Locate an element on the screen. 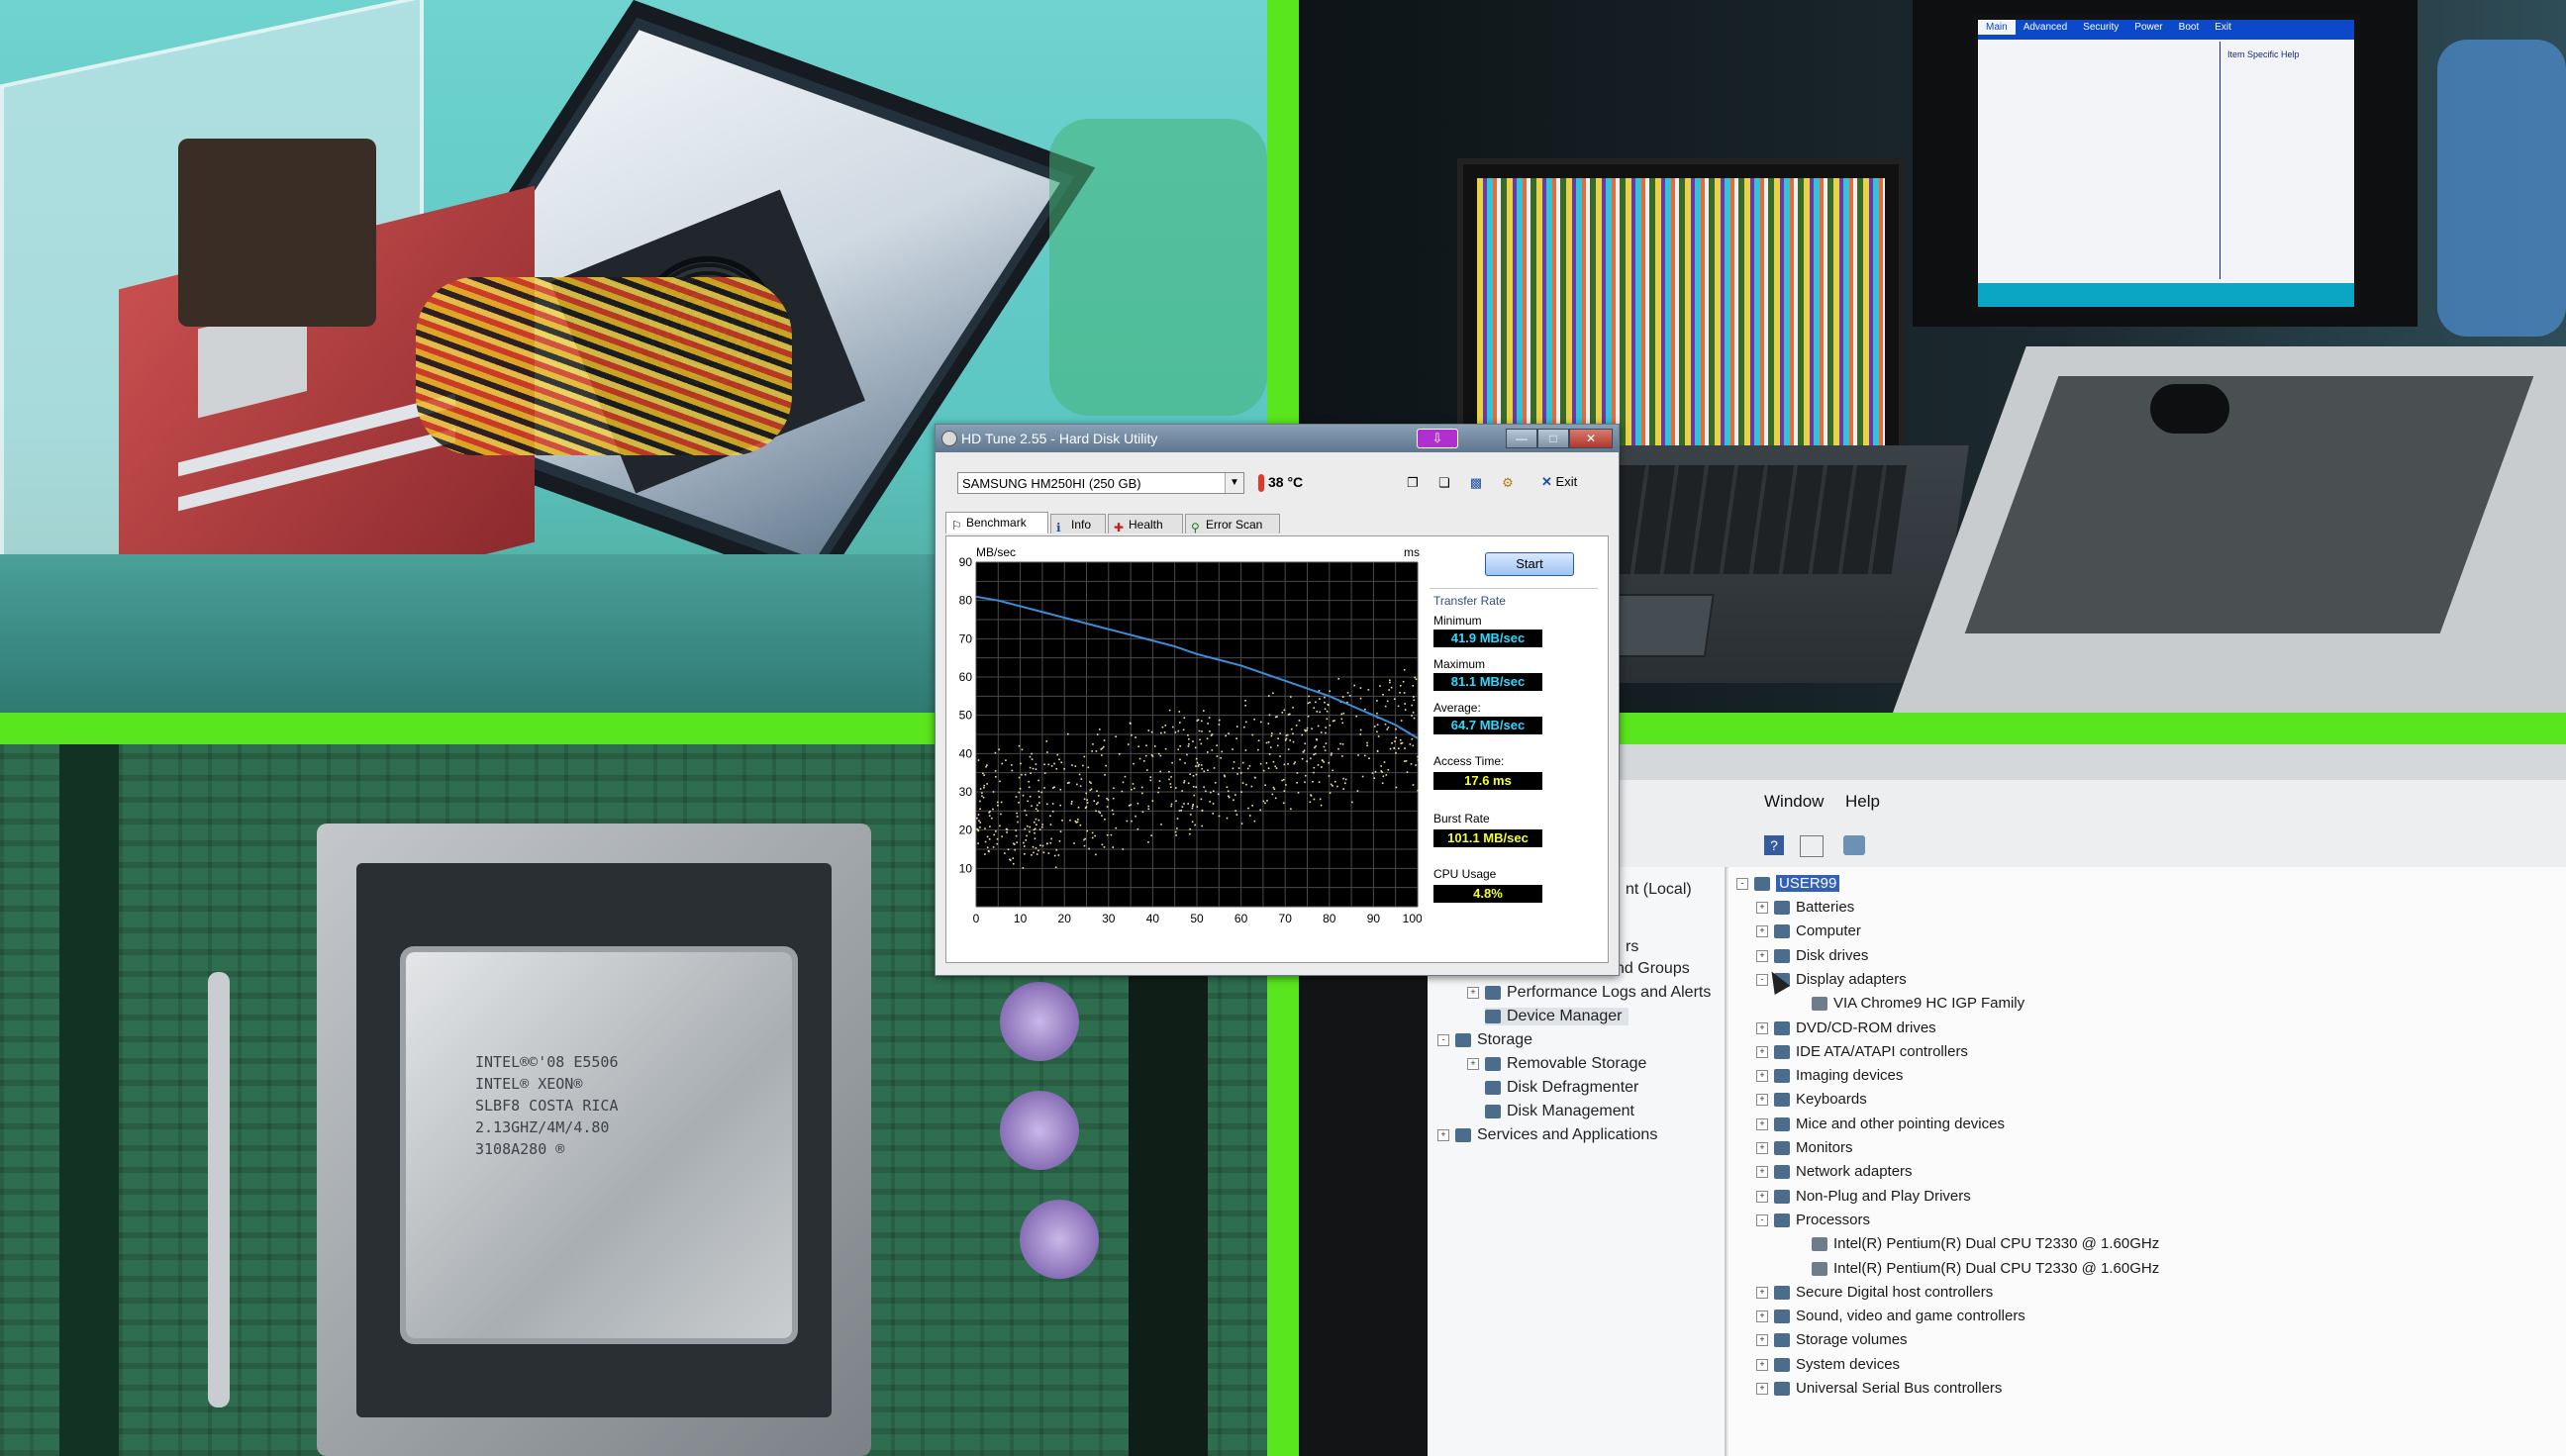 This screenshot has height=1456, width=2566. tree-node-performance-logs: + Performance Logs and Alerts is located at coordinates (1589, 993).